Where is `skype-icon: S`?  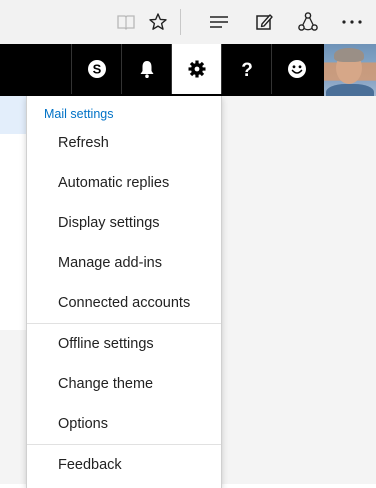
skype-icon: S is located at coordinates (96, 69).